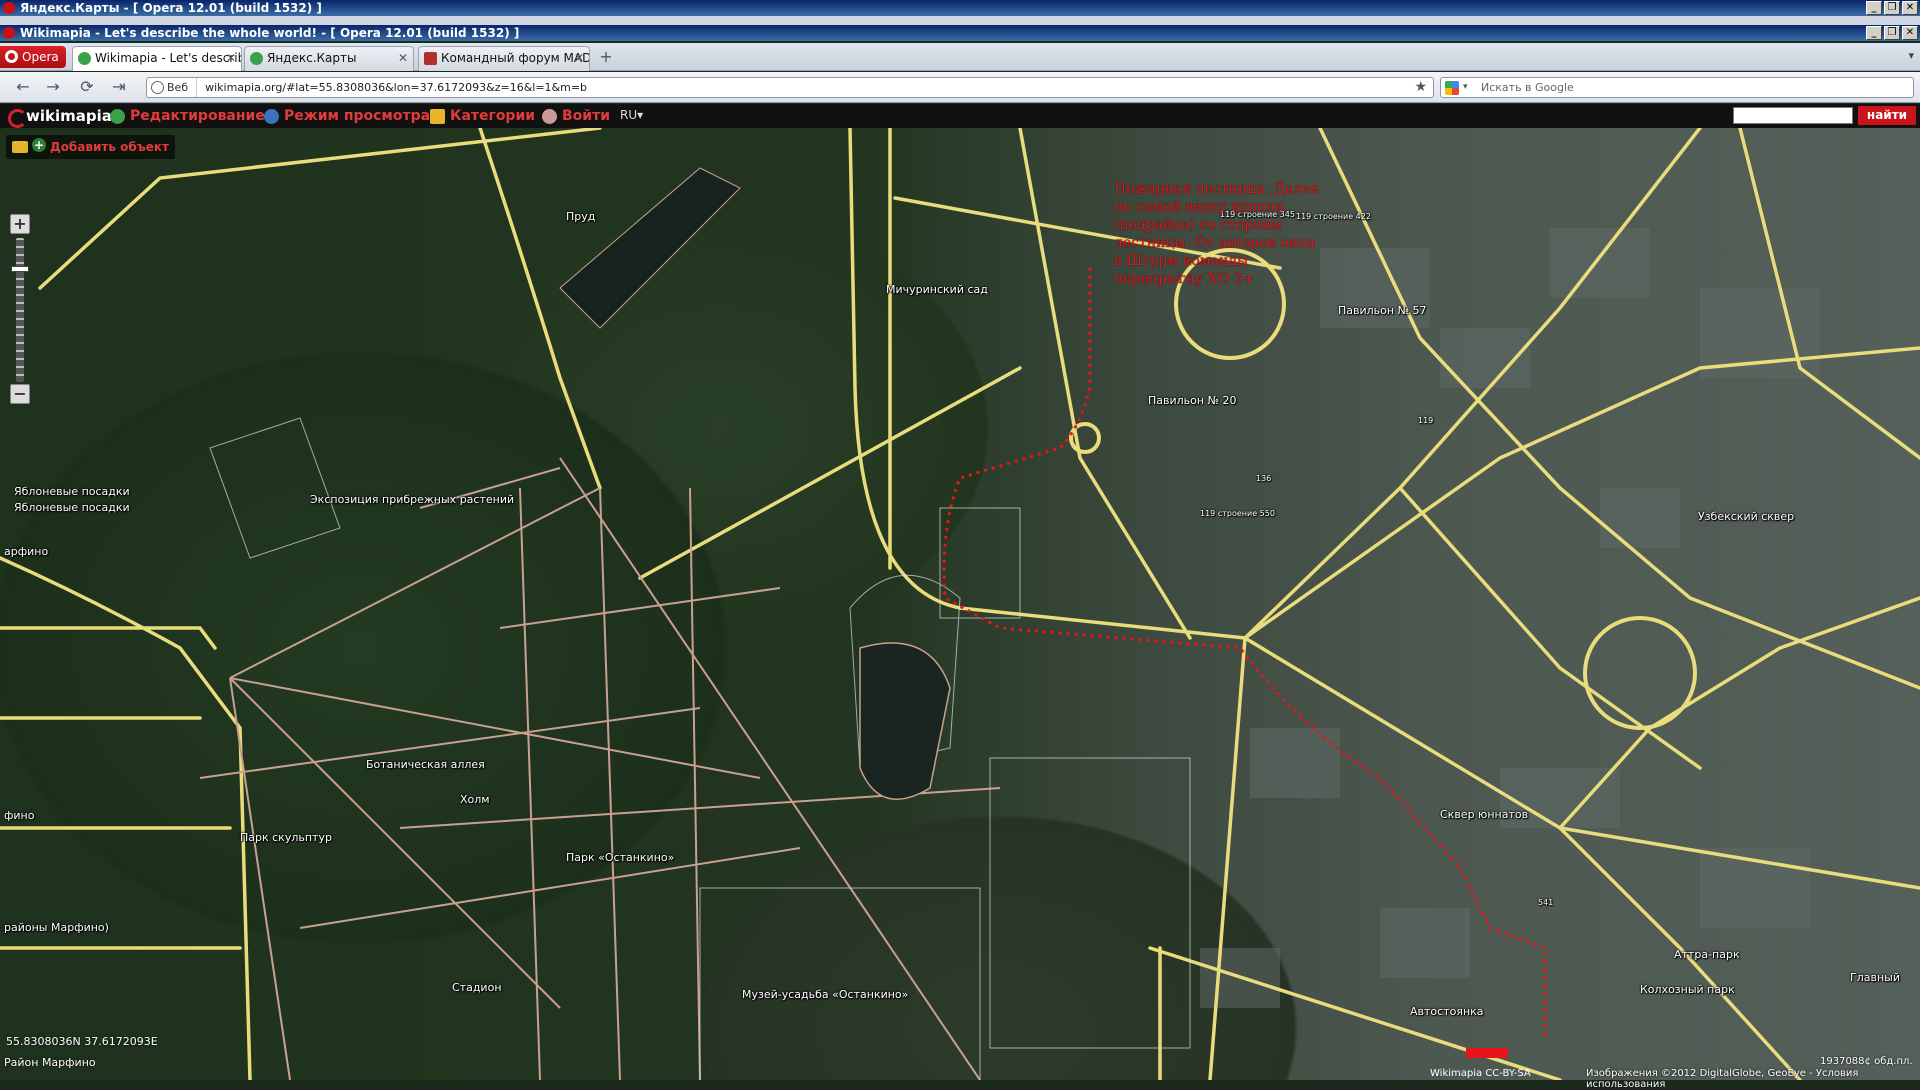  I want to click on forward-button: →, so click(53, 87).